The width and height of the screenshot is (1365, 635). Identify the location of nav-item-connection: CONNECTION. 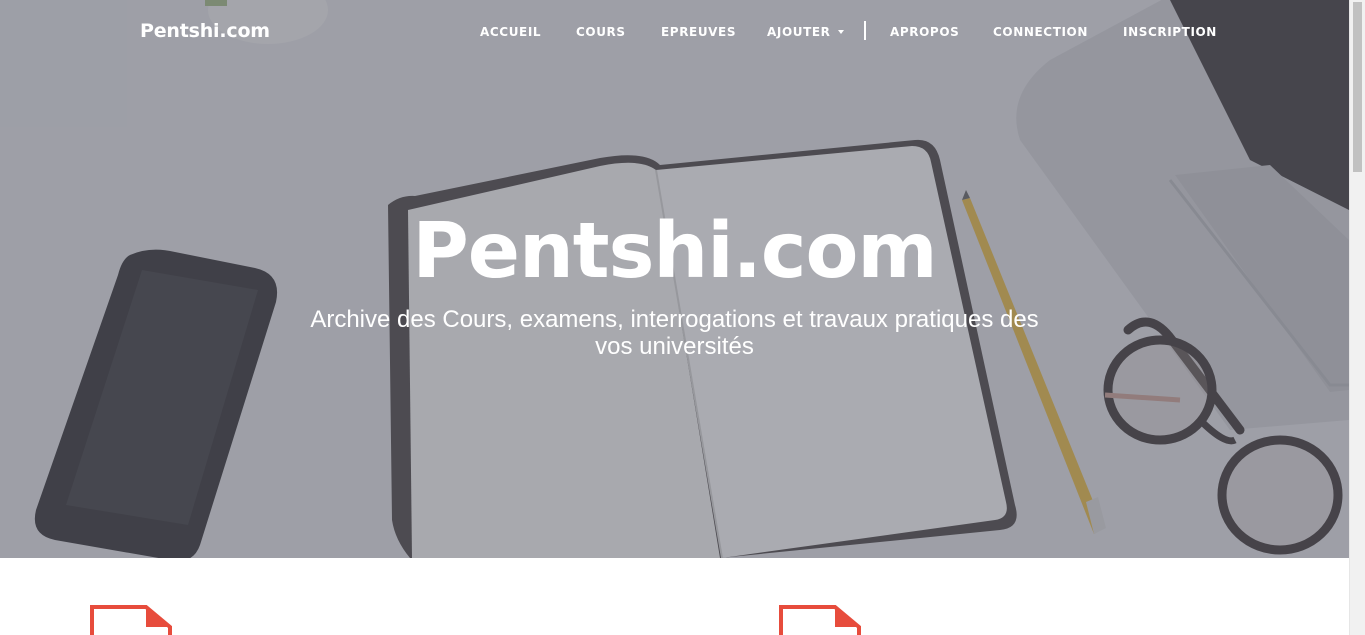
(1040, 32).